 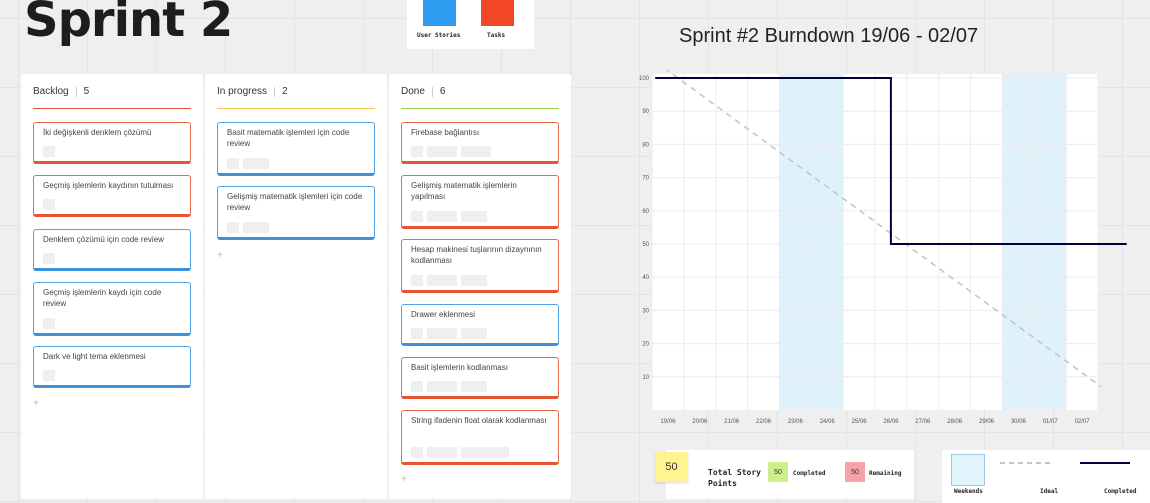 What do you see at coordinates (644, 79) in the screenshot?
I see `y-tick-label: 100` at bounding box center [644, 79].